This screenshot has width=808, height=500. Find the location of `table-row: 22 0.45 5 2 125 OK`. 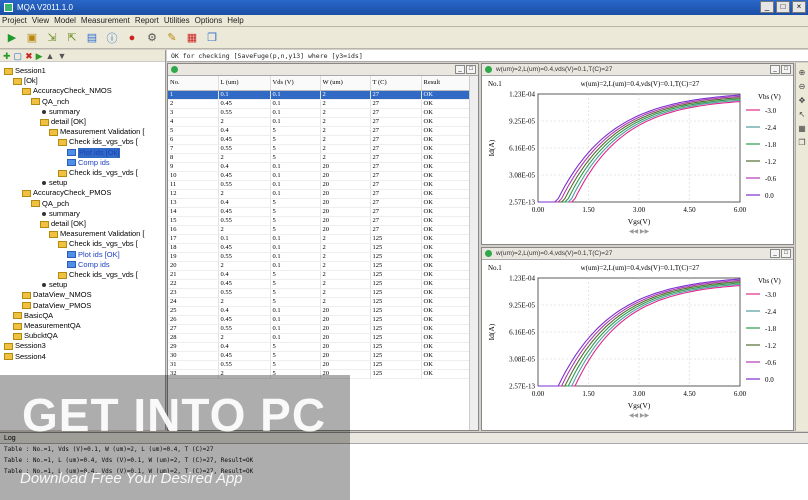

table-row: 22 0.45 5 2 125 OK is located at coordinates (320, 284).